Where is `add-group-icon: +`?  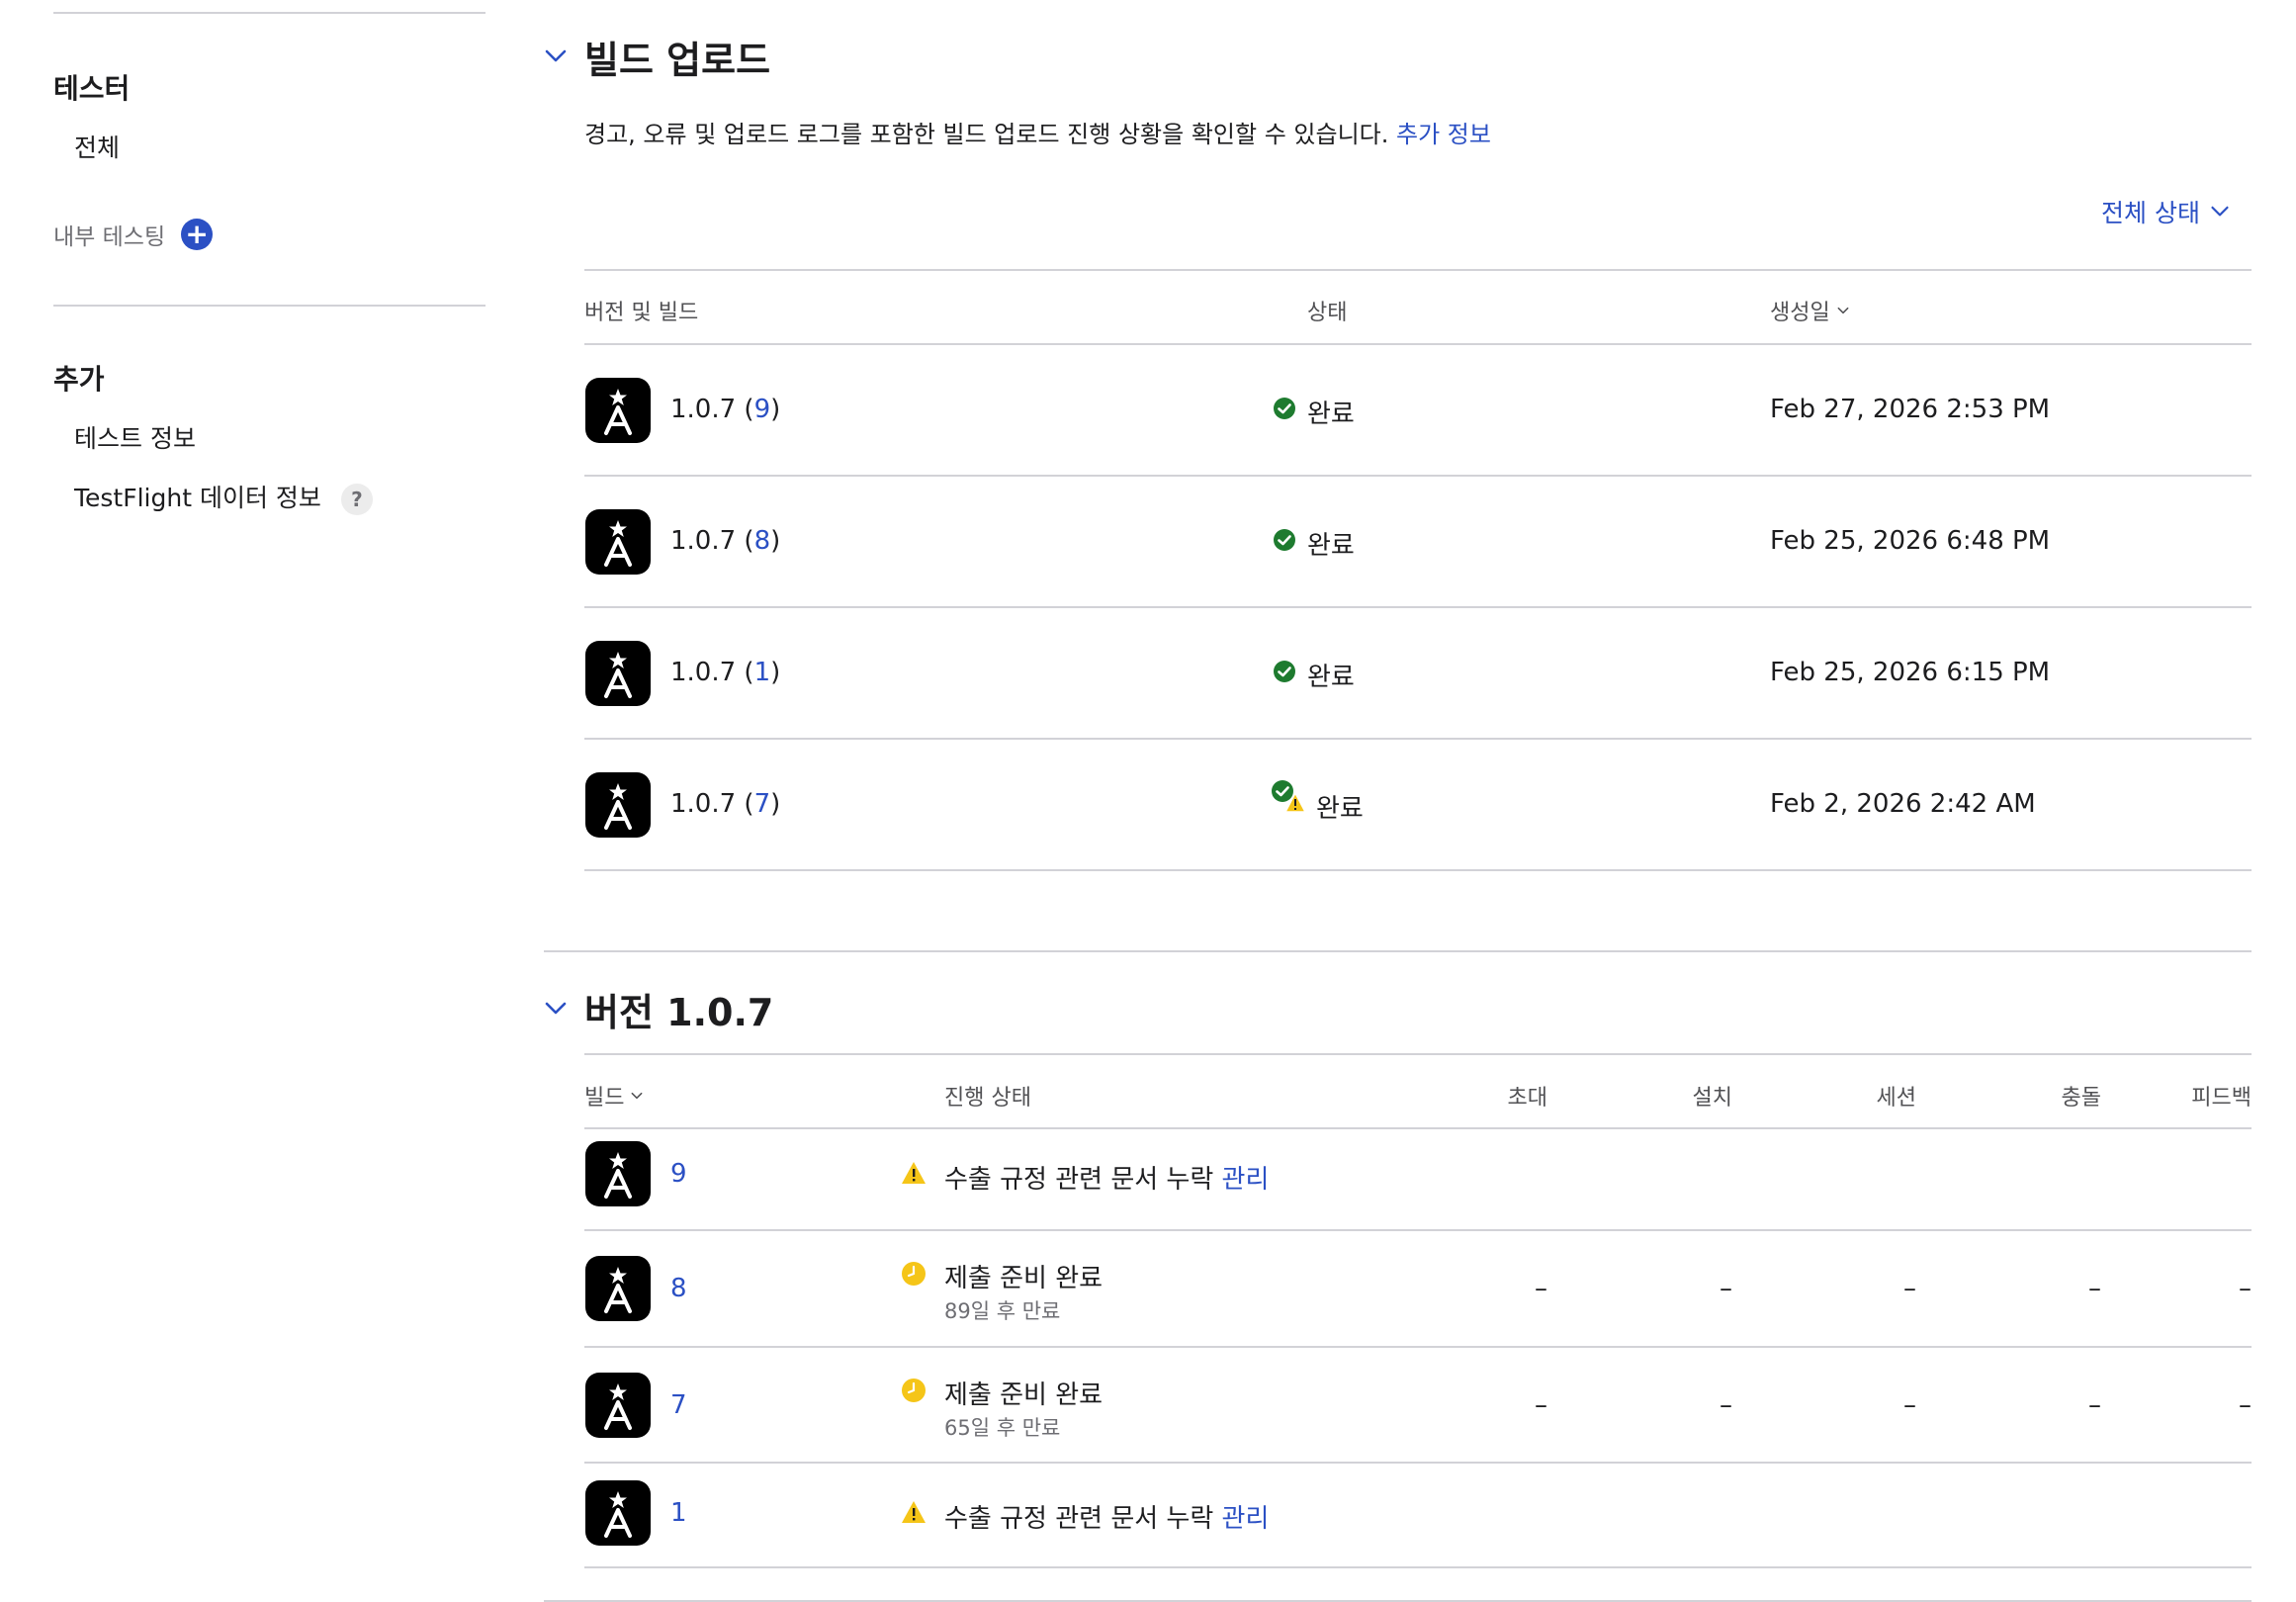 add-group-icon: + is located at coordinates (197, 234).